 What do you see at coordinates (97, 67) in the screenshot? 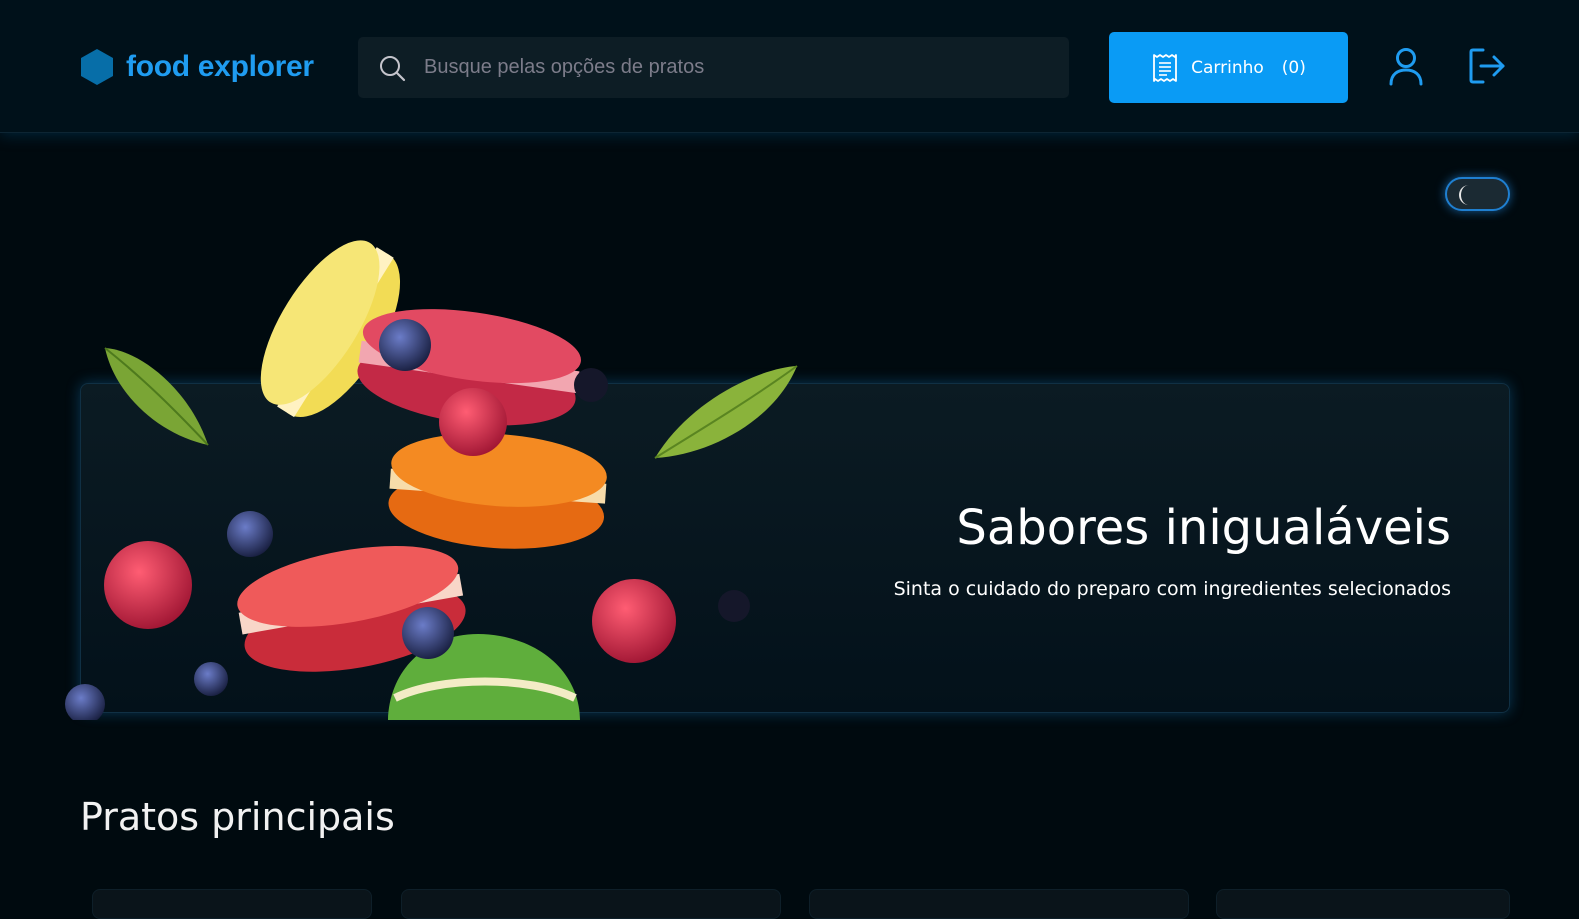
I see `hexagon-icon` at bounding box center [97, 67].